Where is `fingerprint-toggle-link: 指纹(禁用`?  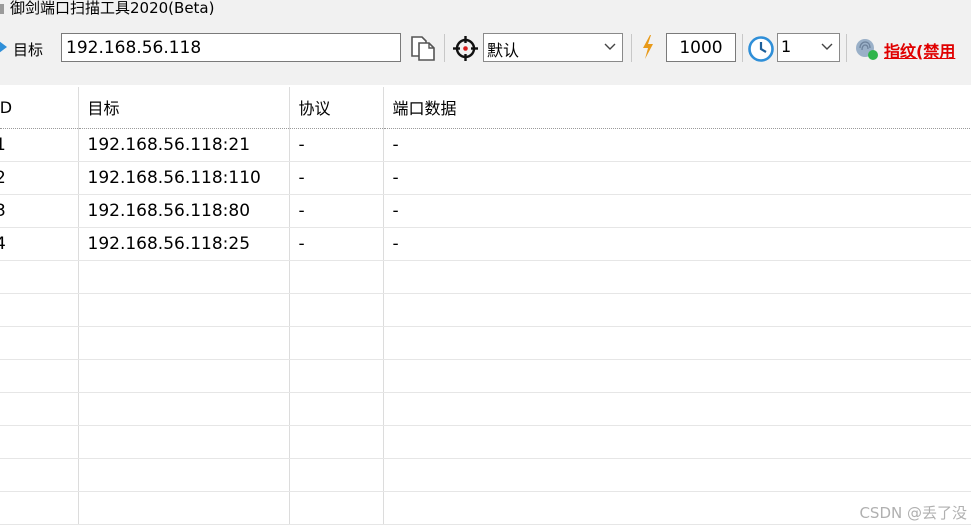 fingerprint-toggle-link: 指纹(禁用 is located at coordinates (919, 50).